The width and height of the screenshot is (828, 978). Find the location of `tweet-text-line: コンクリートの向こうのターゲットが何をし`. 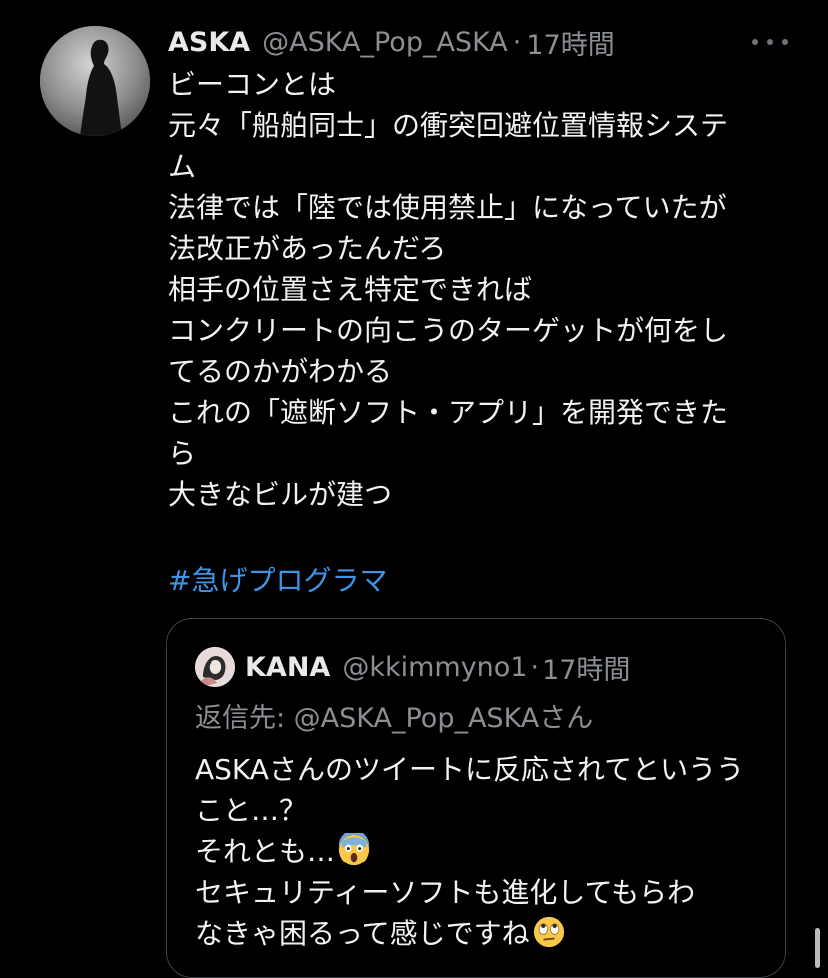

tweet-text-line: コンクリートの向こうのターゲットが何をし is located at coordinates (448, 330).